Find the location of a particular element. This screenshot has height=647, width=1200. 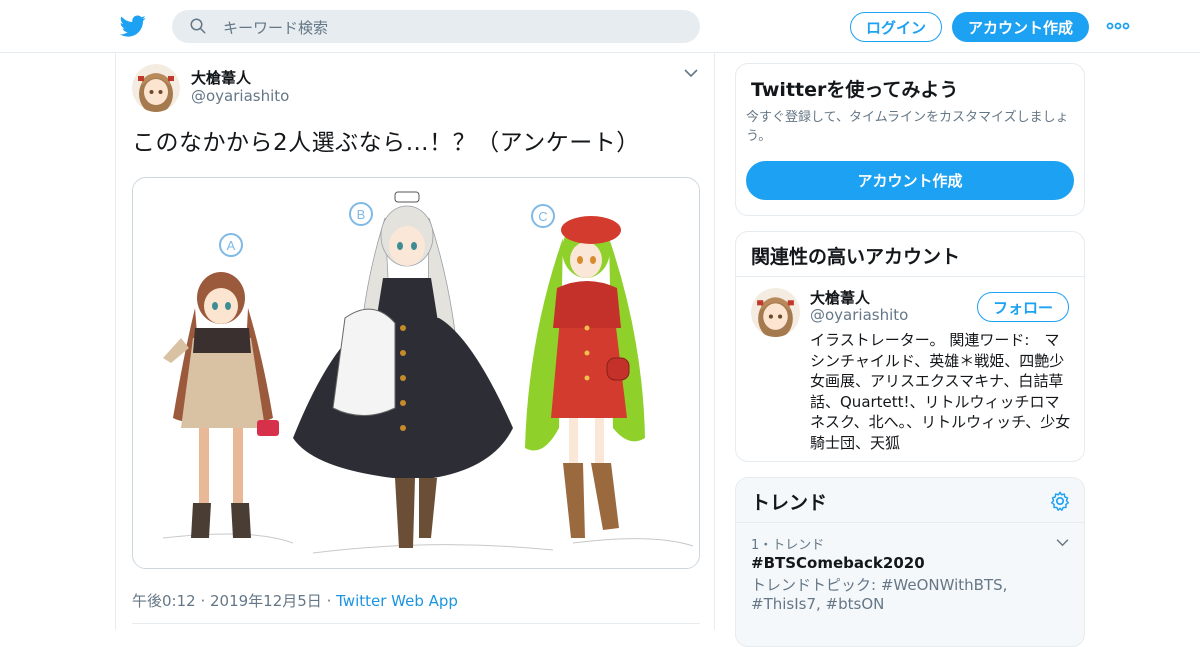

trends-title: トレンド is located at coordinates (789, 503).